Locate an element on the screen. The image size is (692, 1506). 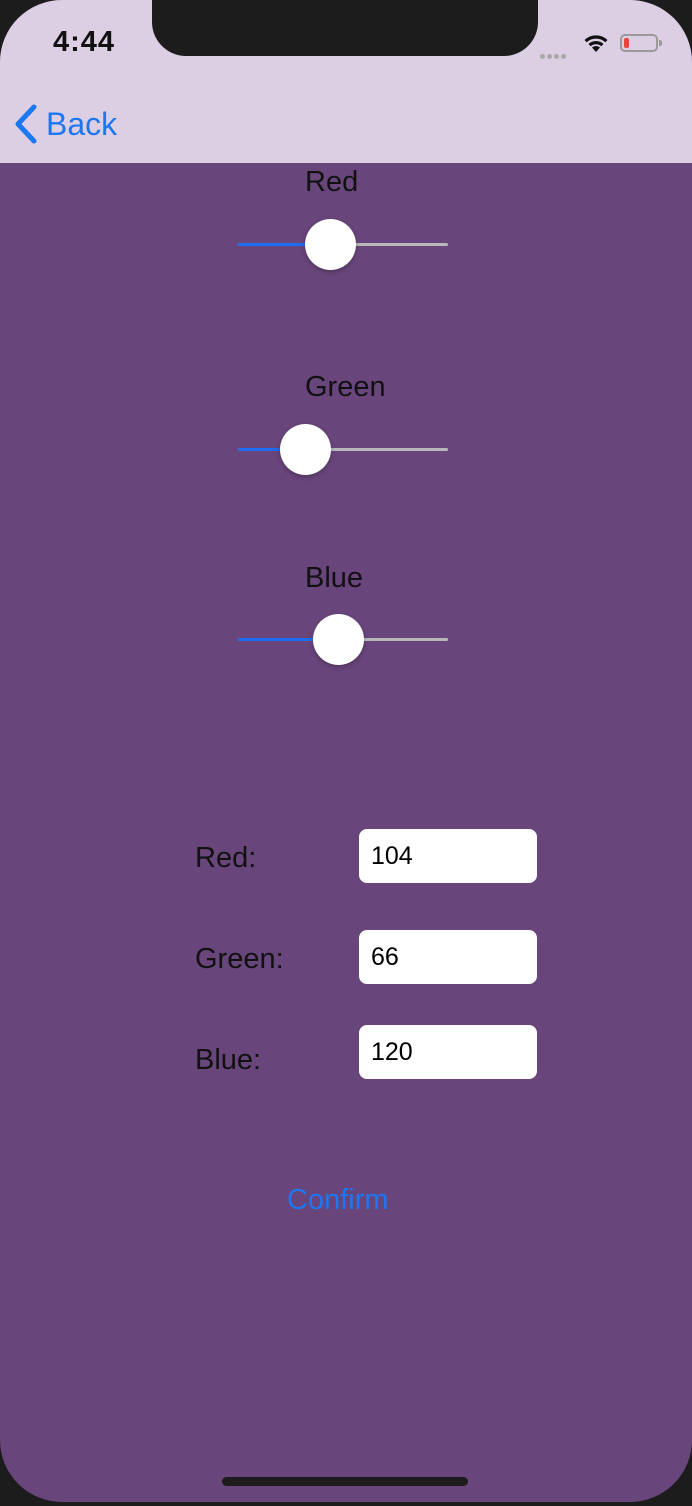
device-notch is located at coordinates (345, 28).